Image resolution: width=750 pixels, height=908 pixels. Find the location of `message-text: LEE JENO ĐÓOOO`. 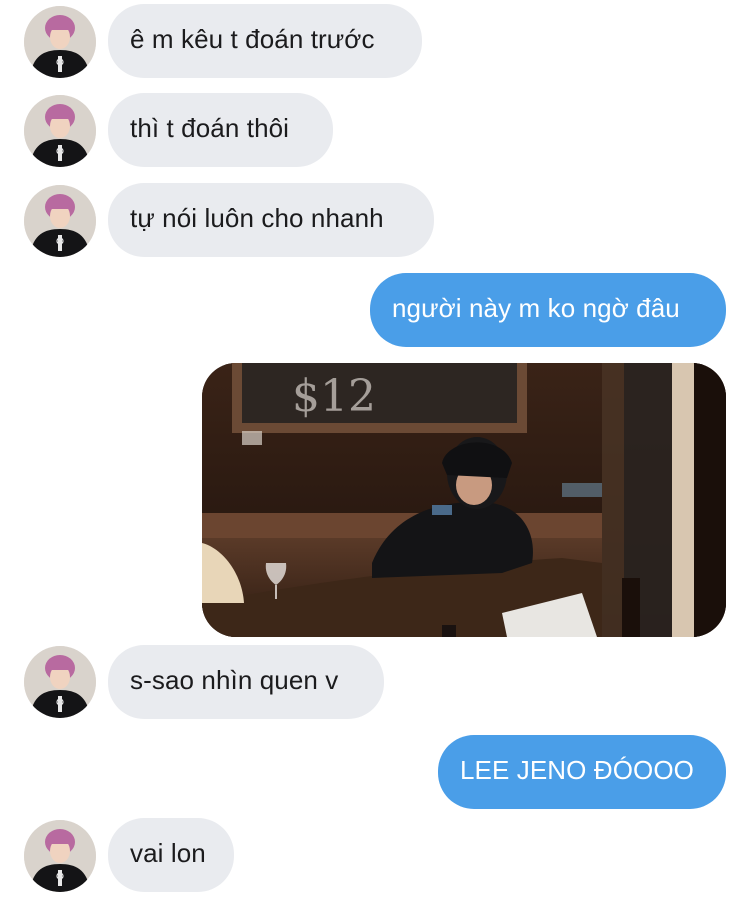

message-text: LEE JENO ĐÓOOO is located at coordinates (577, 770).